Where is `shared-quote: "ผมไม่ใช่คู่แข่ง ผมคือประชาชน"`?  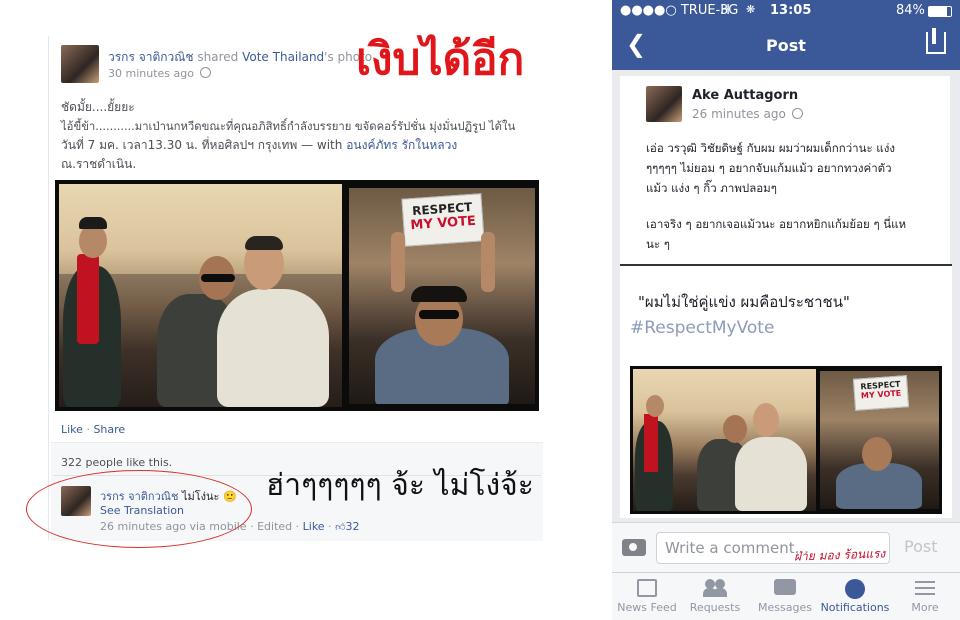
shared-quote: "ผมไม่ใช่คู่แข่ง ผมคือประชาชน" is located at coordinates (744, 302).